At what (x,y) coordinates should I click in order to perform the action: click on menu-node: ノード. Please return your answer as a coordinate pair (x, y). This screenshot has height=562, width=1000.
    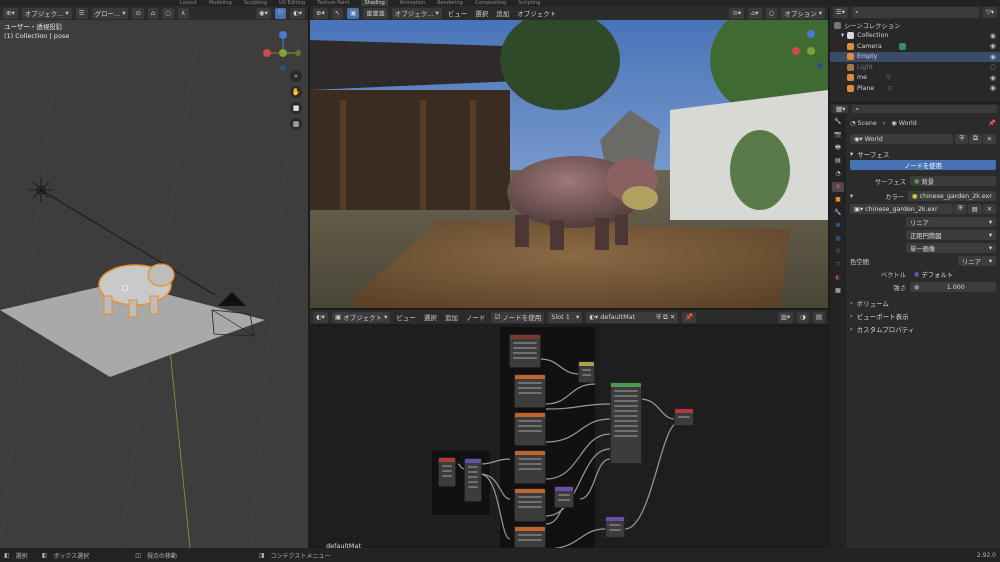
    Looking at the image, I should click on (476, 317).